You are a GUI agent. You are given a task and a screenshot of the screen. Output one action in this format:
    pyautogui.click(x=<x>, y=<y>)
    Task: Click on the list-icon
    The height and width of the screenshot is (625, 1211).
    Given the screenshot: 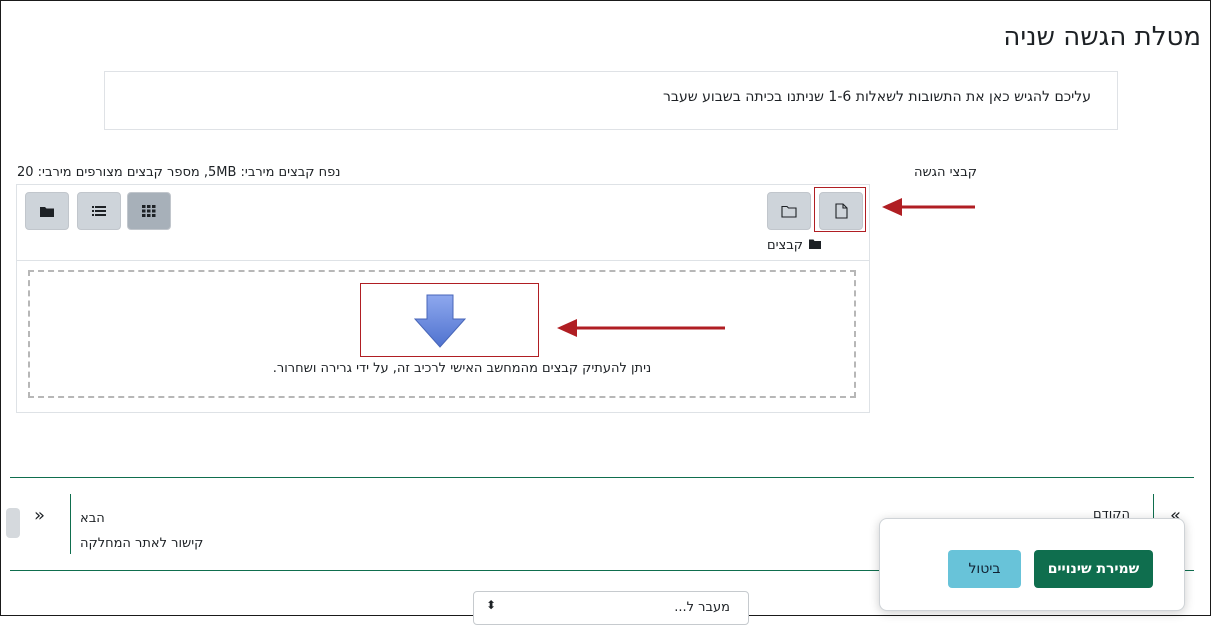 What is the action you would take?
    pyautogui.click(x=99, y=211)
    